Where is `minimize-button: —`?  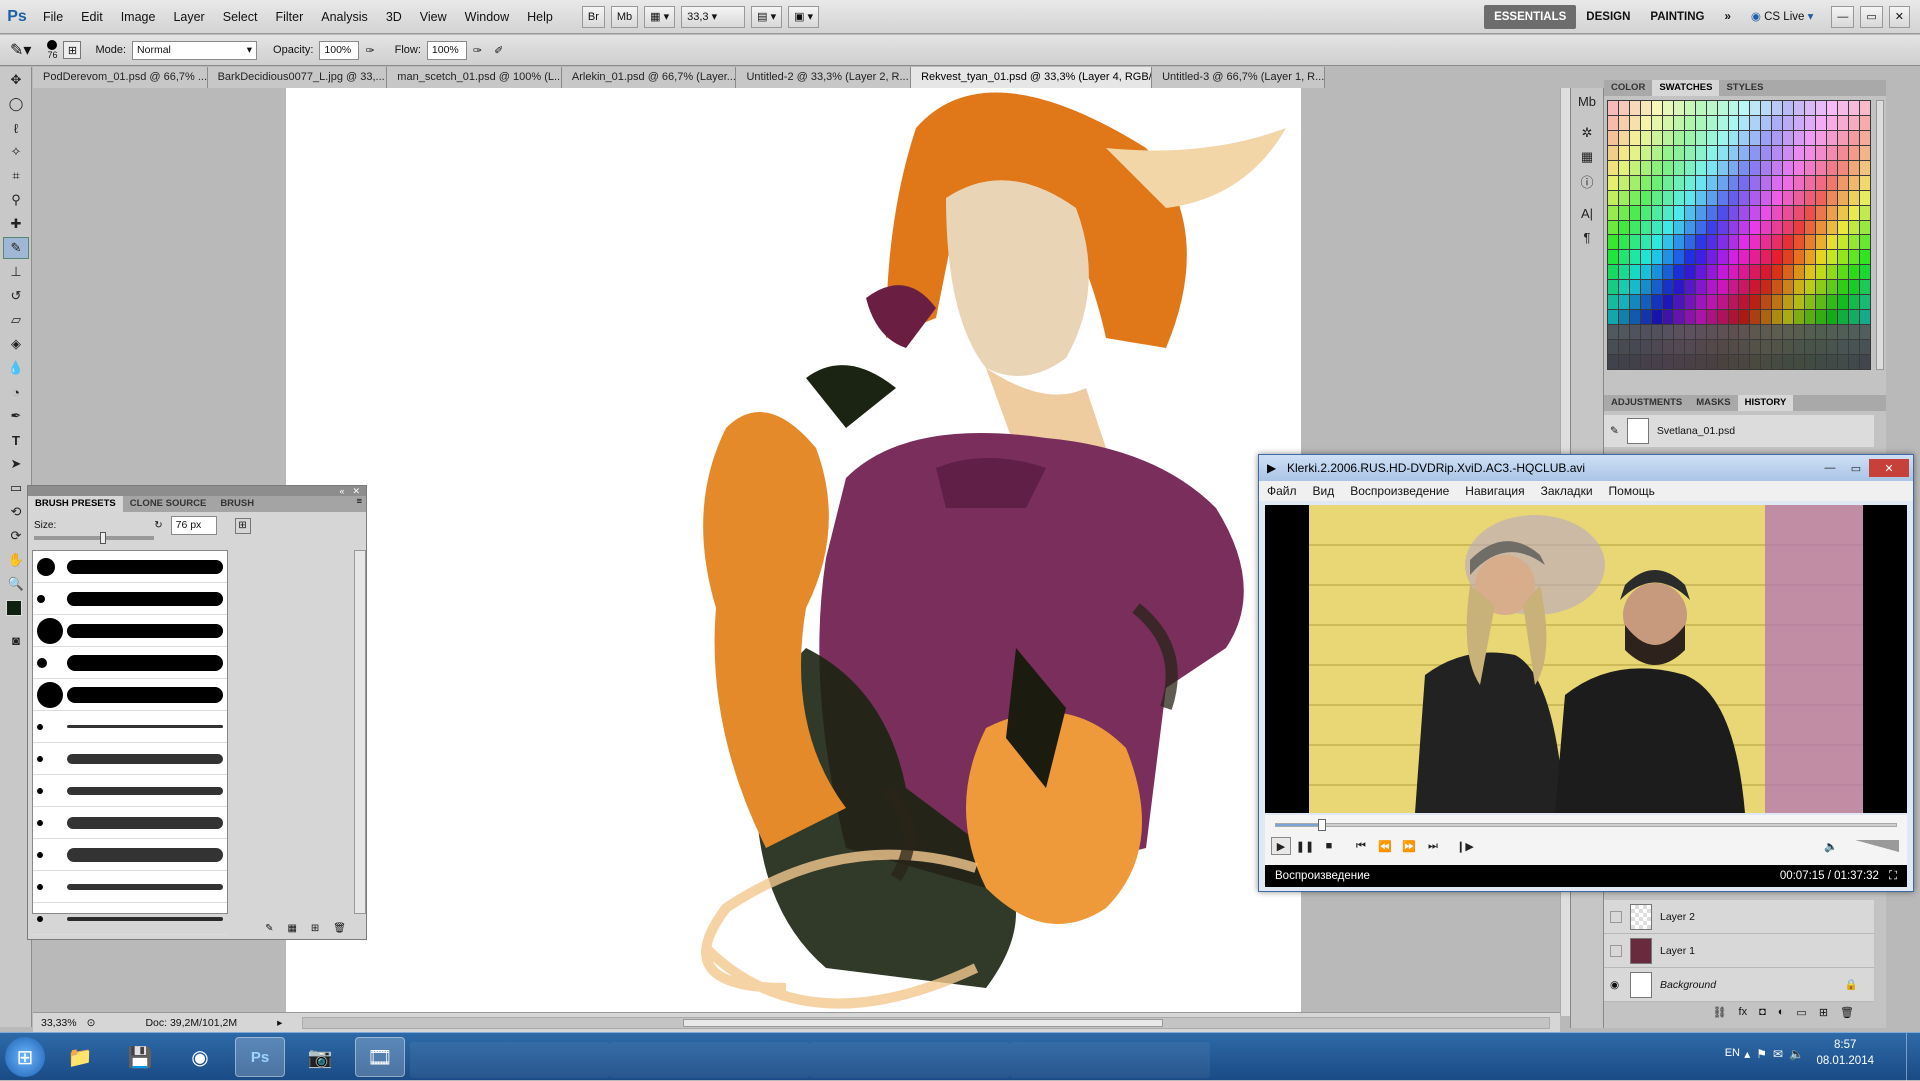 minimize-button: — is located at coordinates (1843, 16).